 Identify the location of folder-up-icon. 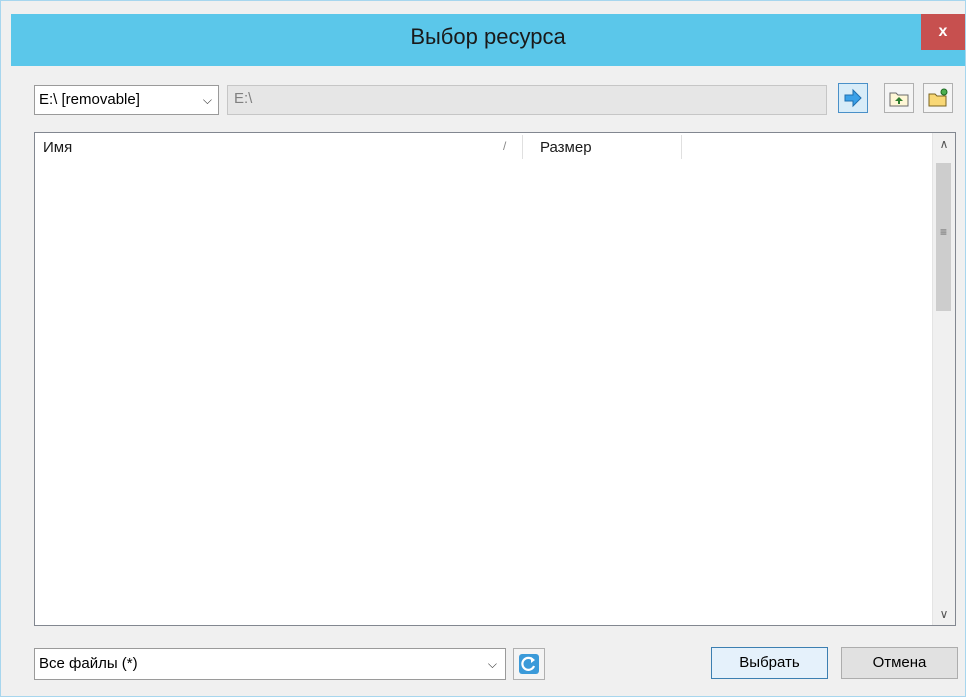
(899, 99).